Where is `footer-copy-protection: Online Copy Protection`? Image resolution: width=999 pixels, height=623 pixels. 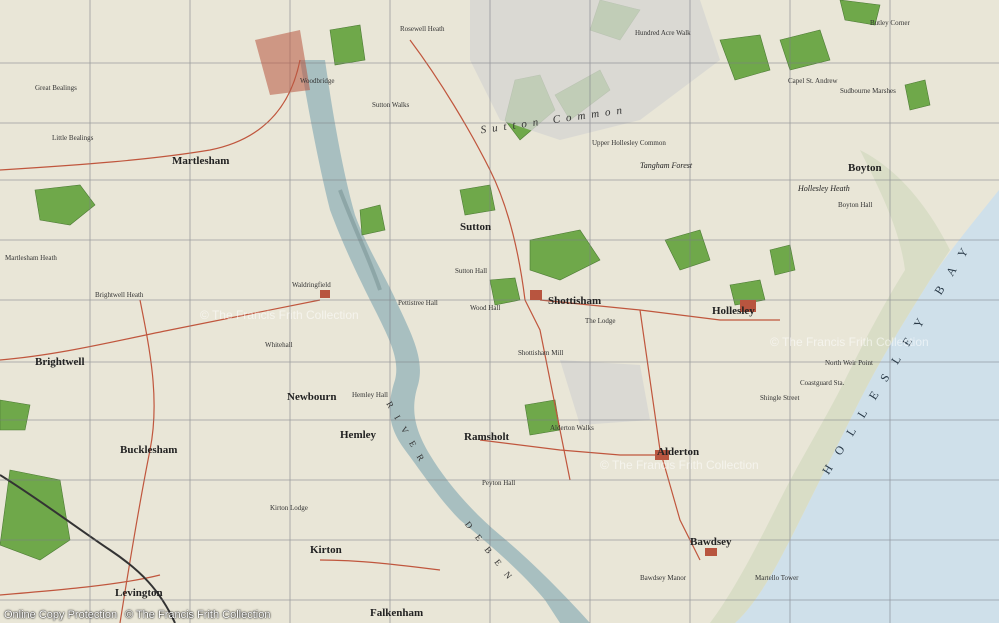 footer-copy-protection: Online Copy Protection is located at coordinates (61, 615).